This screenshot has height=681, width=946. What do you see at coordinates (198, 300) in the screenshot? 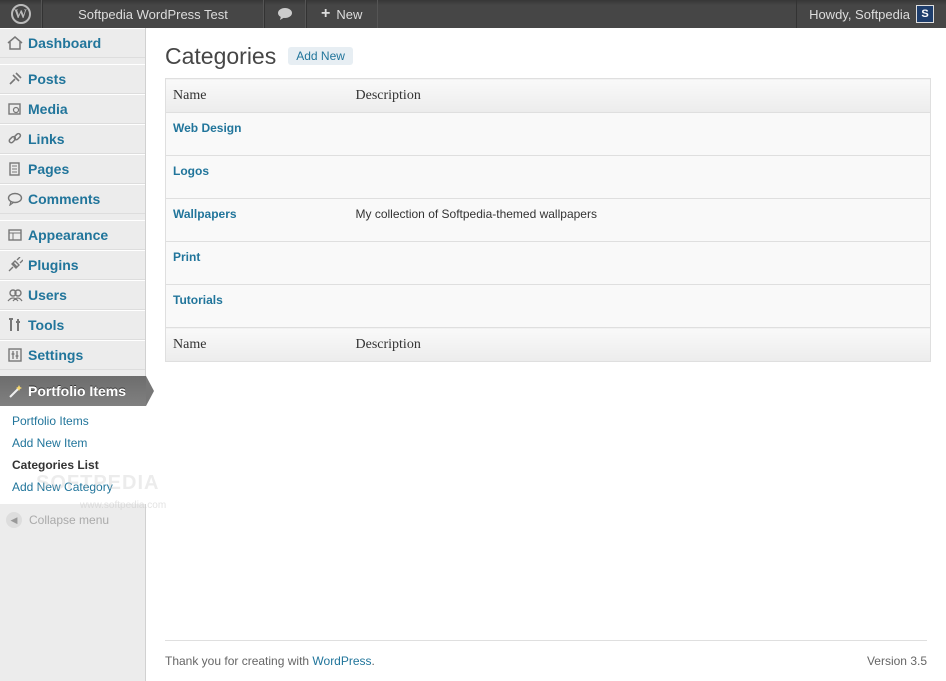
I see `category-name-link: Tutorials` at bounding box center [198, 300].